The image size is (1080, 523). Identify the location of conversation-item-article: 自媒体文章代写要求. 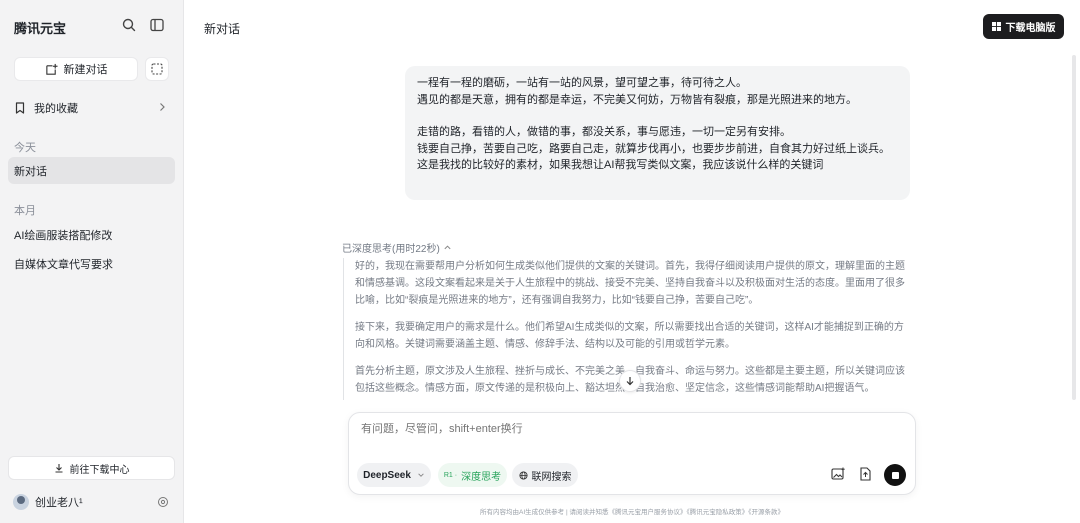
(91, 263).